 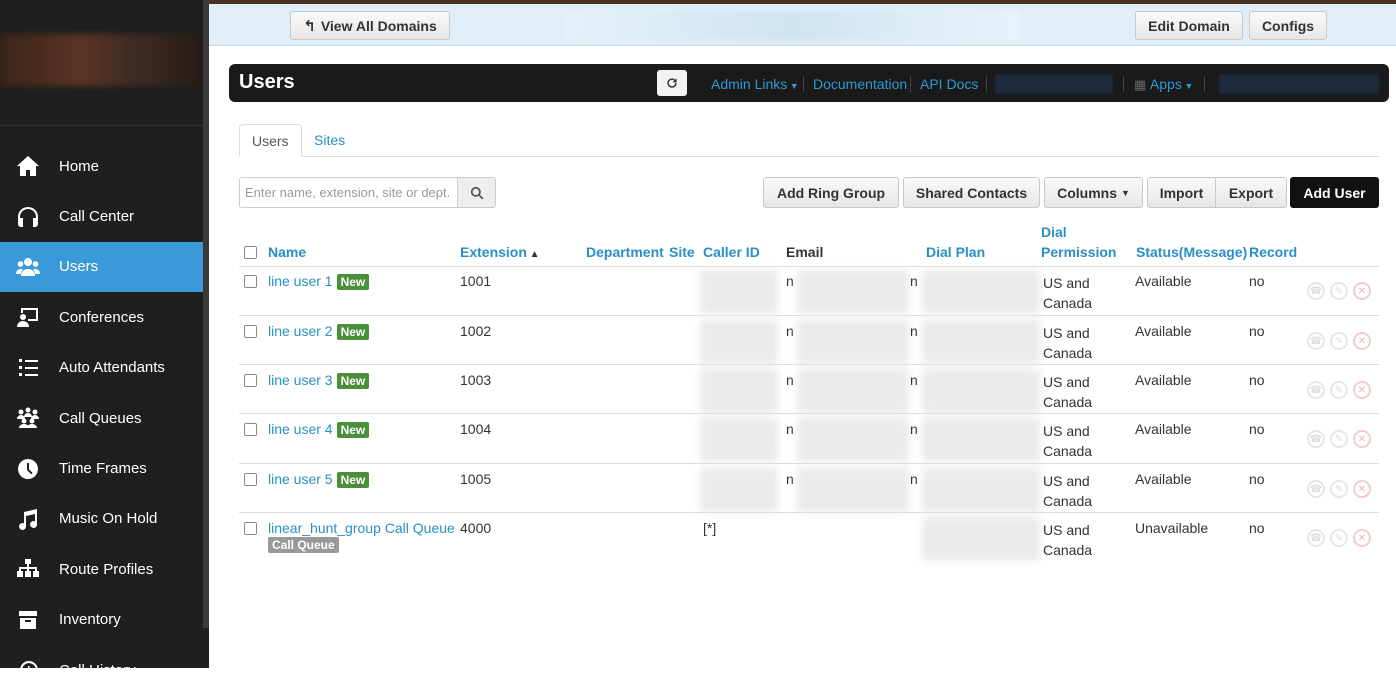 I want to click on columns-dropdown: Columns ▼, so click(x=1093, y=192).